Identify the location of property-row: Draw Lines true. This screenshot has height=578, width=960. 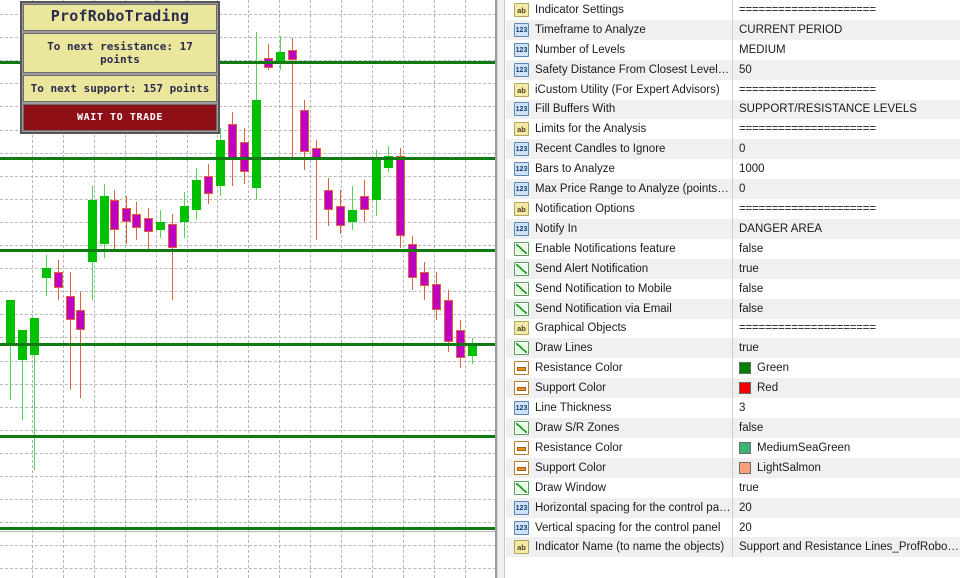
(733, 348).